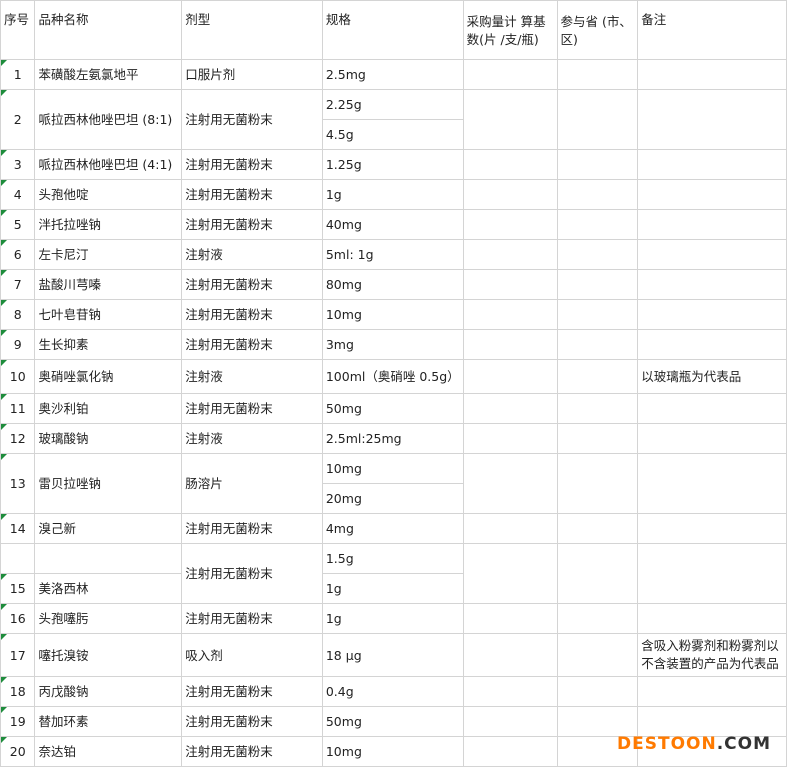 This screenshot has height=767, width=787. Describe the element at coordinates (108, 194) in the screenshot. I see `row-name: 头孢他啶` at that location.